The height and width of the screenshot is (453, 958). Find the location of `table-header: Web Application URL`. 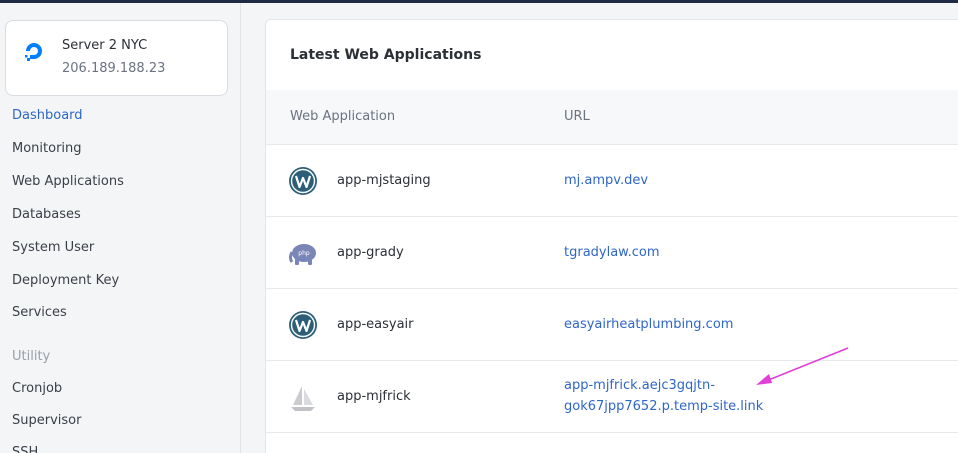

table-header: Web Application URL is located at coordinates (612, 117).